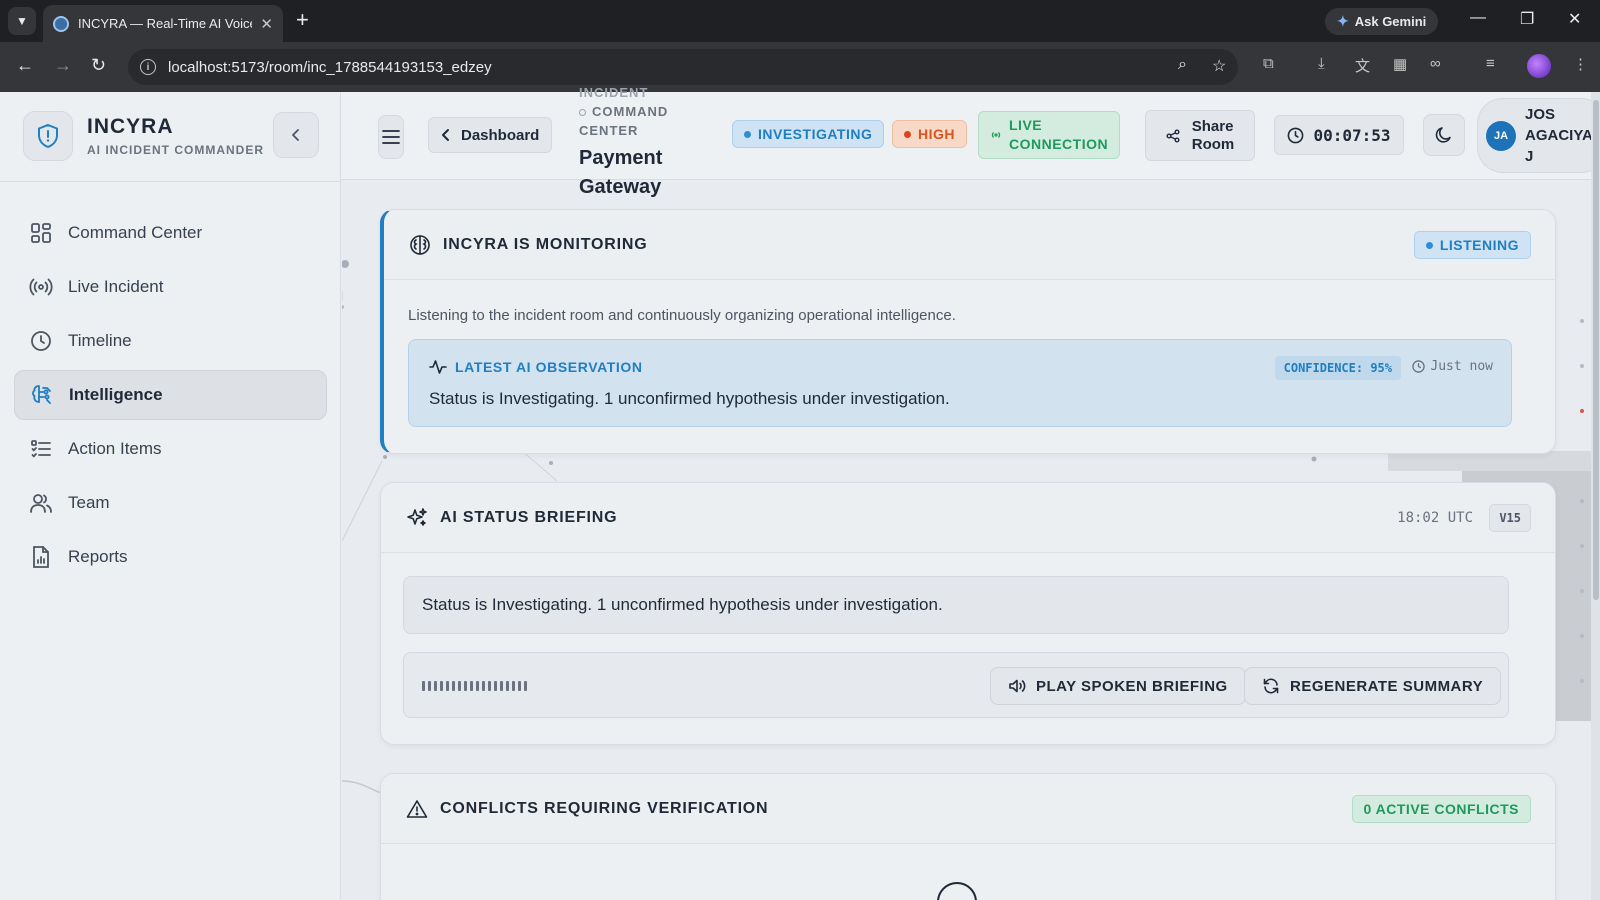 This screenshot has width=1600, height=900. Describe the element at coordinates (1560, 135) in the screenshot. I see `user-name: JOS AGACIYA J` at that location.